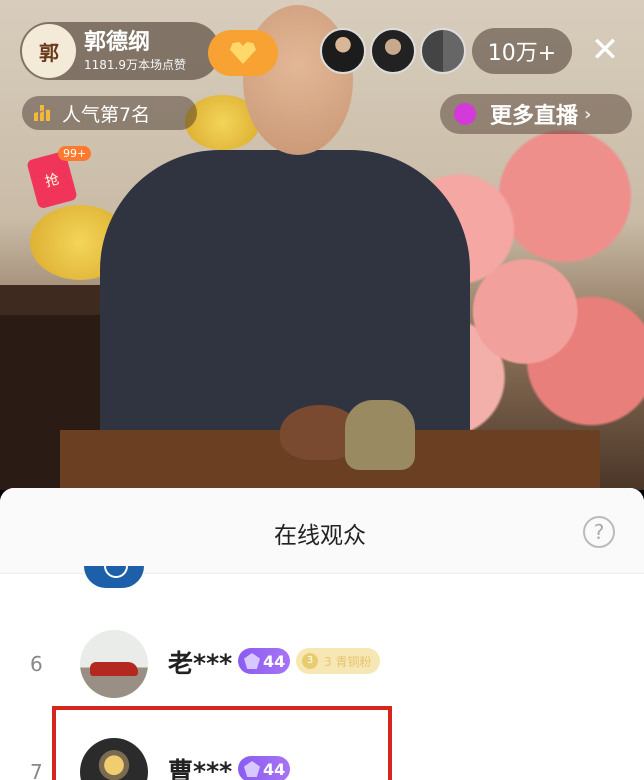 This screenshot has height=780, width=644. I want to click on sheet-header: 在线观众 ?, so click(322, 531).